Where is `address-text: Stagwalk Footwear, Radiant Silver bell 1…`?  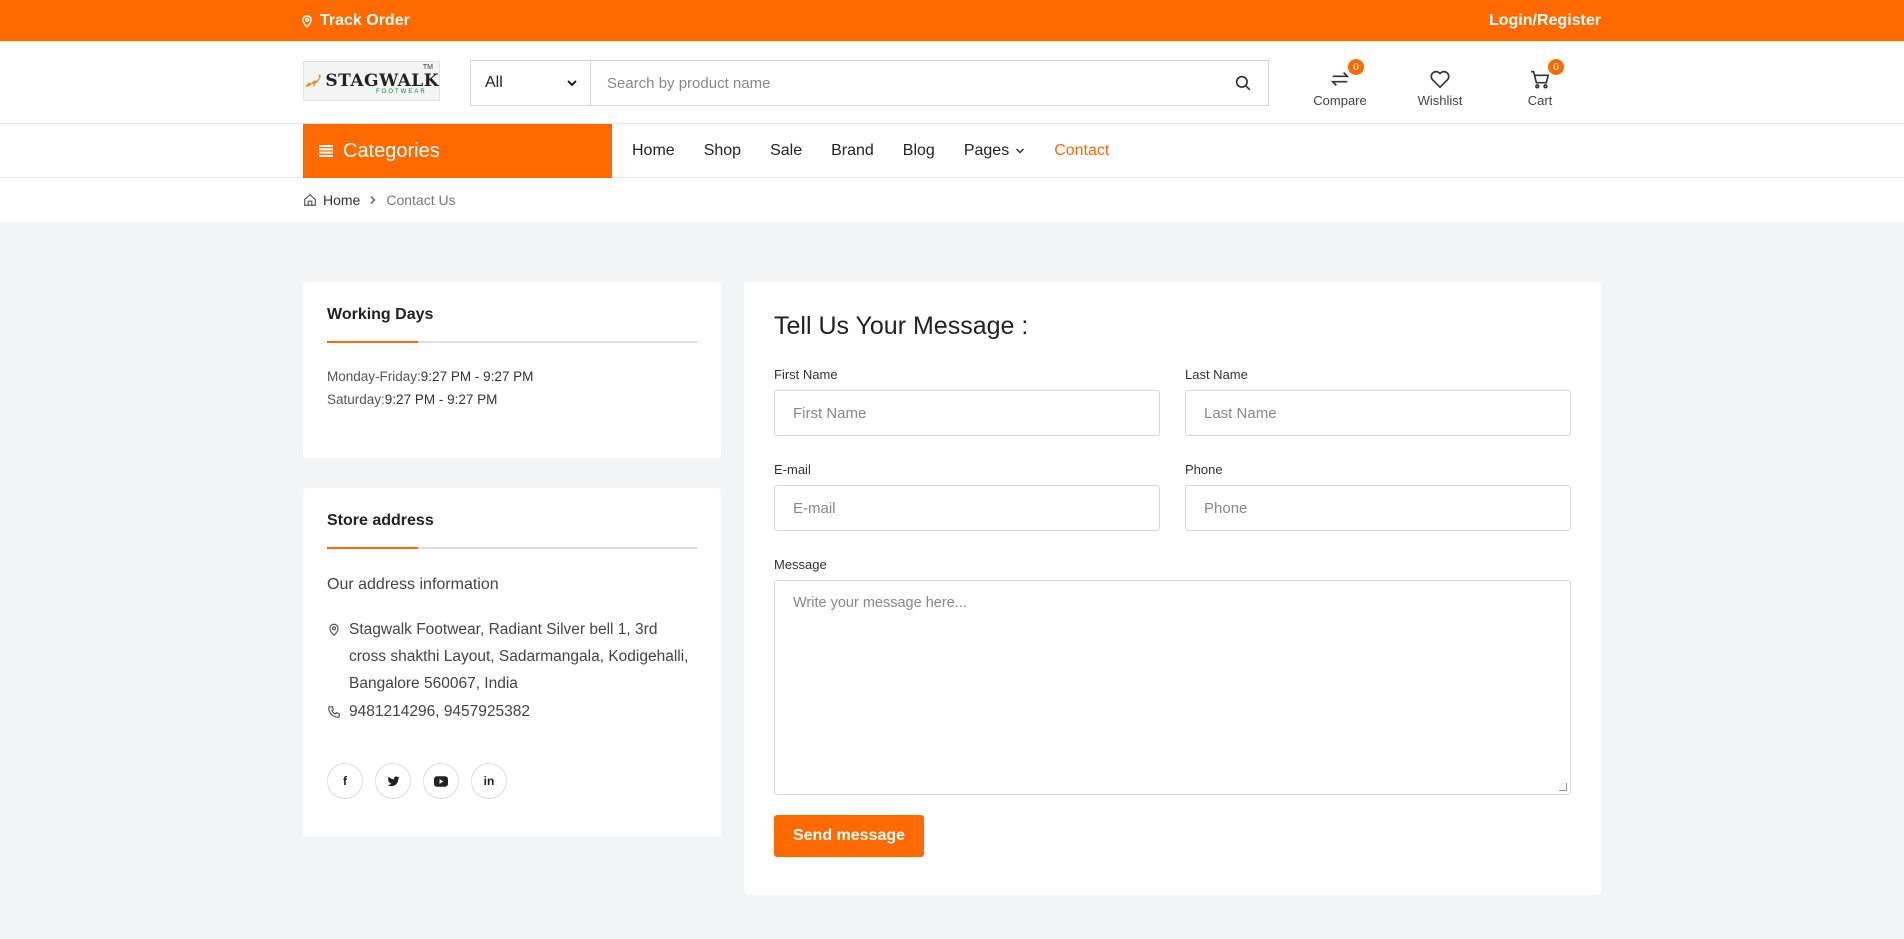
address-text: Stagwalk Footwear, Radiant Silver bell 1… is located at coordinates (519, 656).